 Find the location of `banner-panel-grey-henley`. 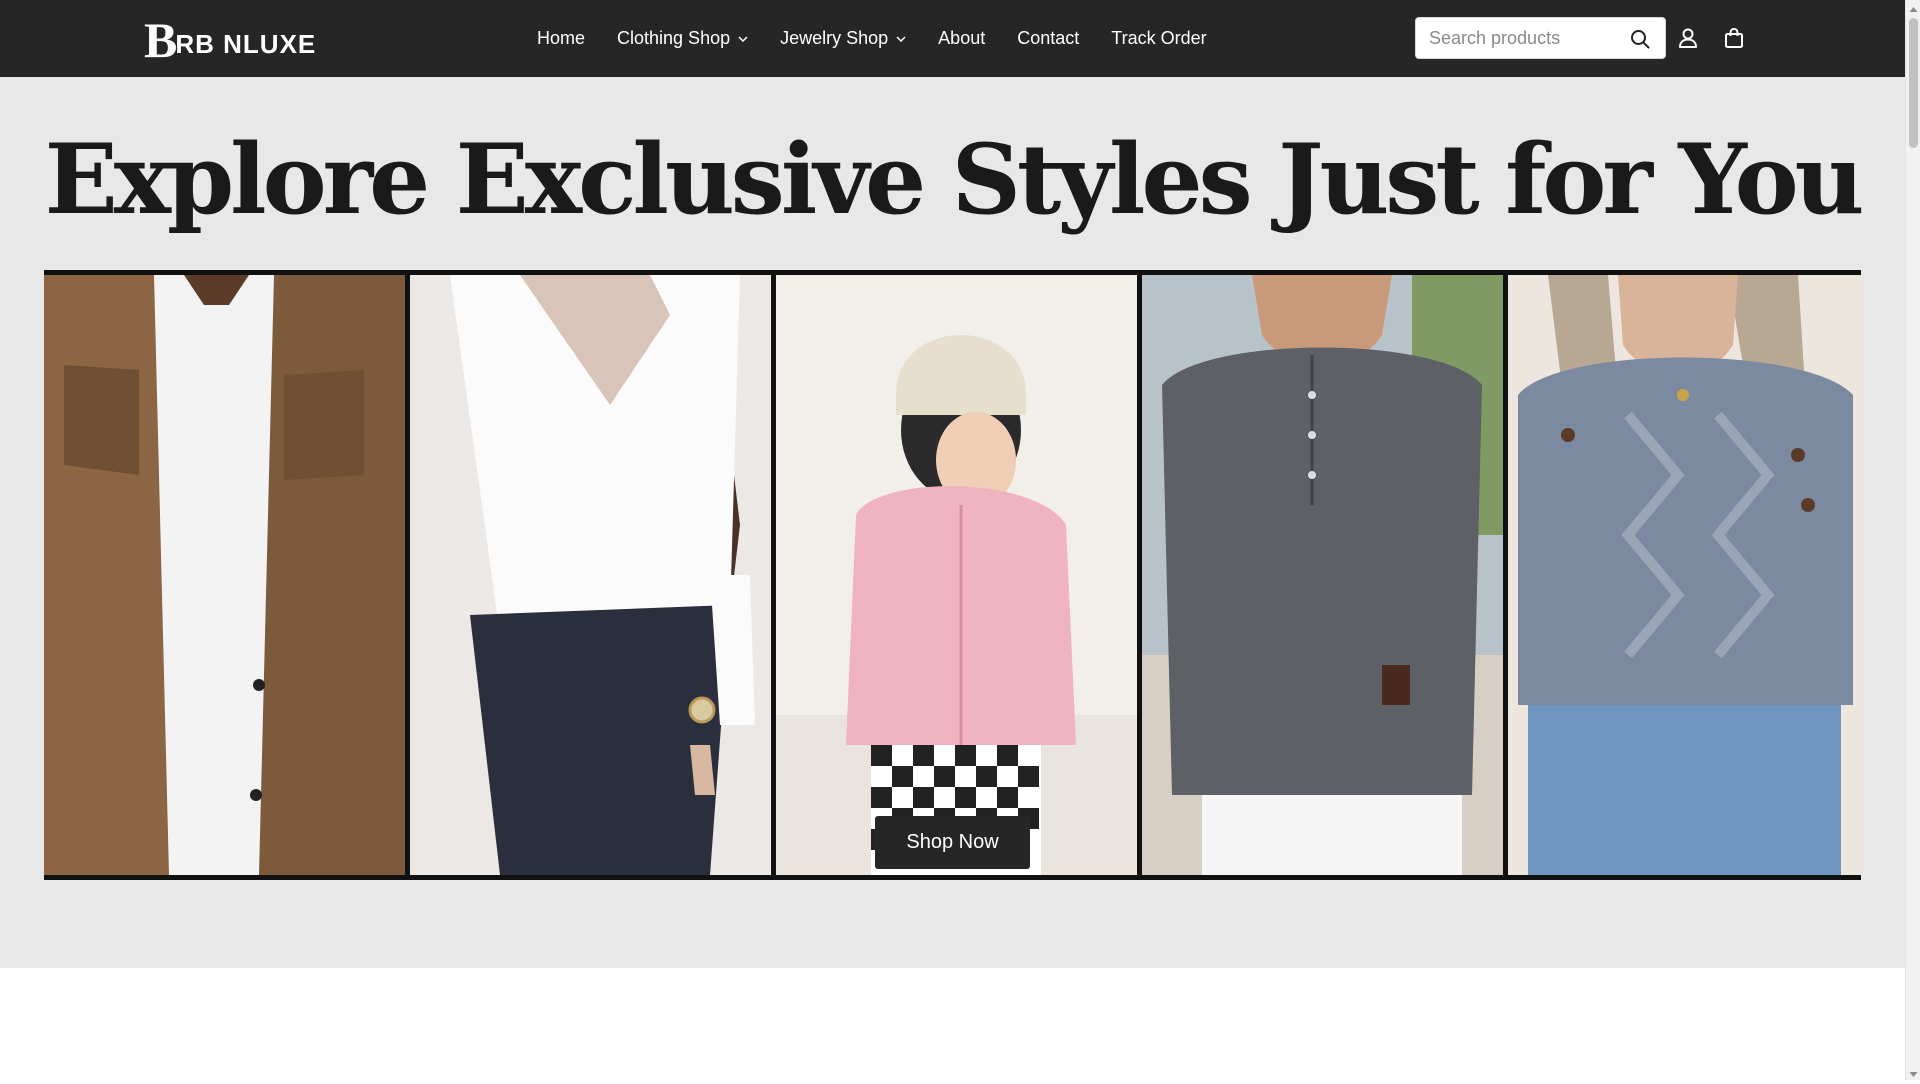

banner-panel-grey-henley is located at coordinates (1322, 575).